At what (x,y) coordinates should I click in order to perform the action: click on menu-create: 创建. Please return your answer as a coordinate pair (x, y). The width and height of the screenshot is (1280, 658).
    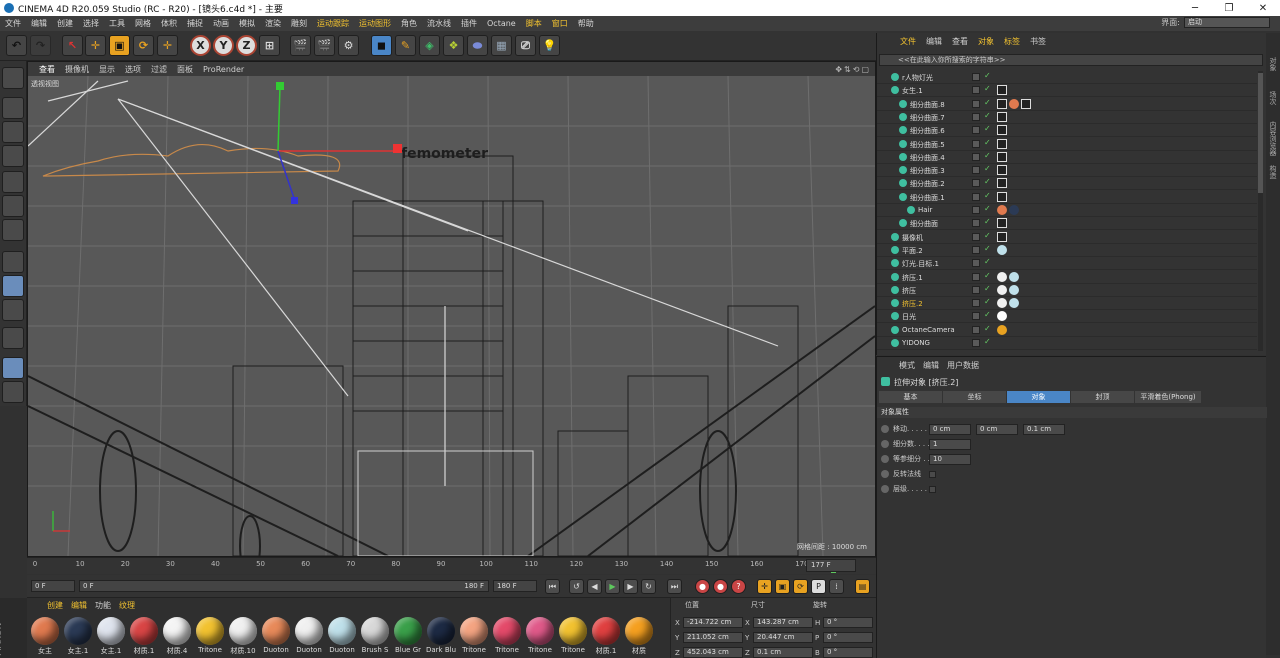
    Looking at the image, I should click on (65, 23).